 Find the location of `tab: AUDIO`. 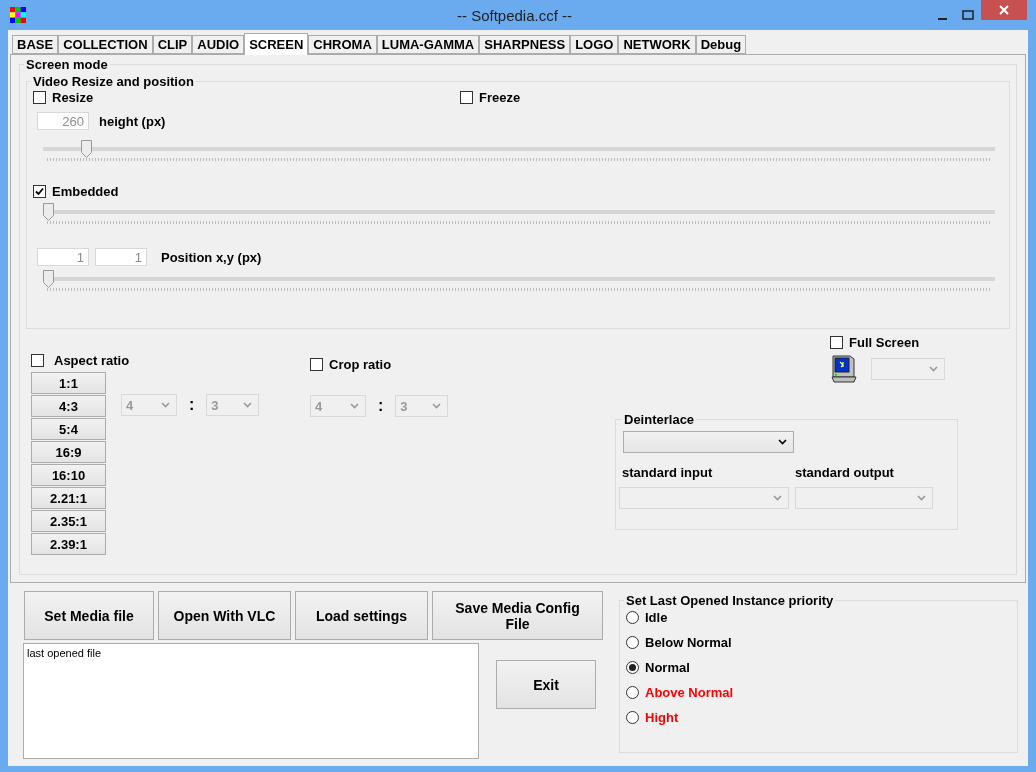

tab: AUDIO is located at coordinates (218, 44).